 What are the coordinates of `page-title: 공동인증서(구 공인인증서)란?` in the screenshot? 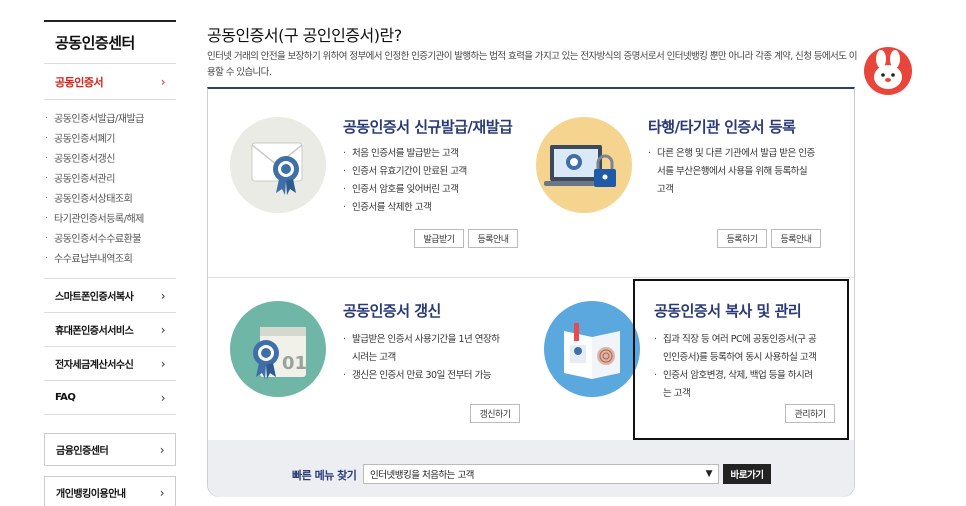 It's located at (304, 35).